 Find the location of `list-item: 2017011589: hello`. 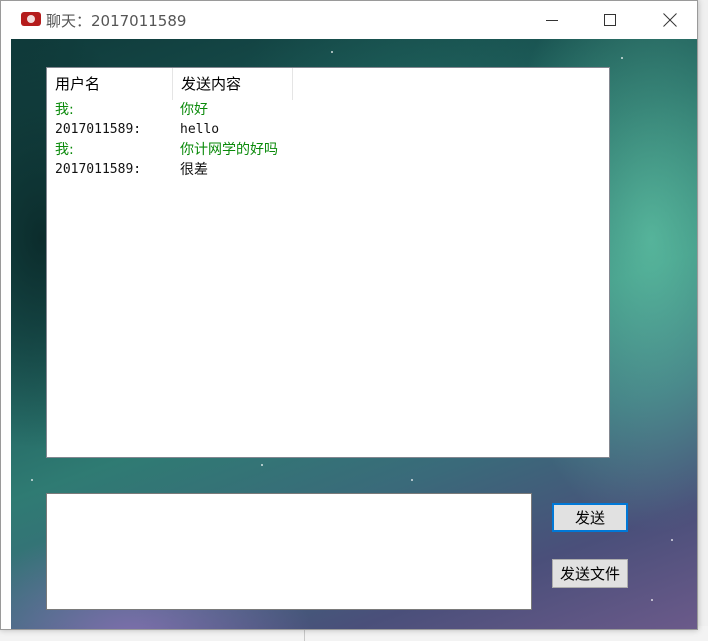

list-item: 2017011589: hello is located at coordinates (327, 130).